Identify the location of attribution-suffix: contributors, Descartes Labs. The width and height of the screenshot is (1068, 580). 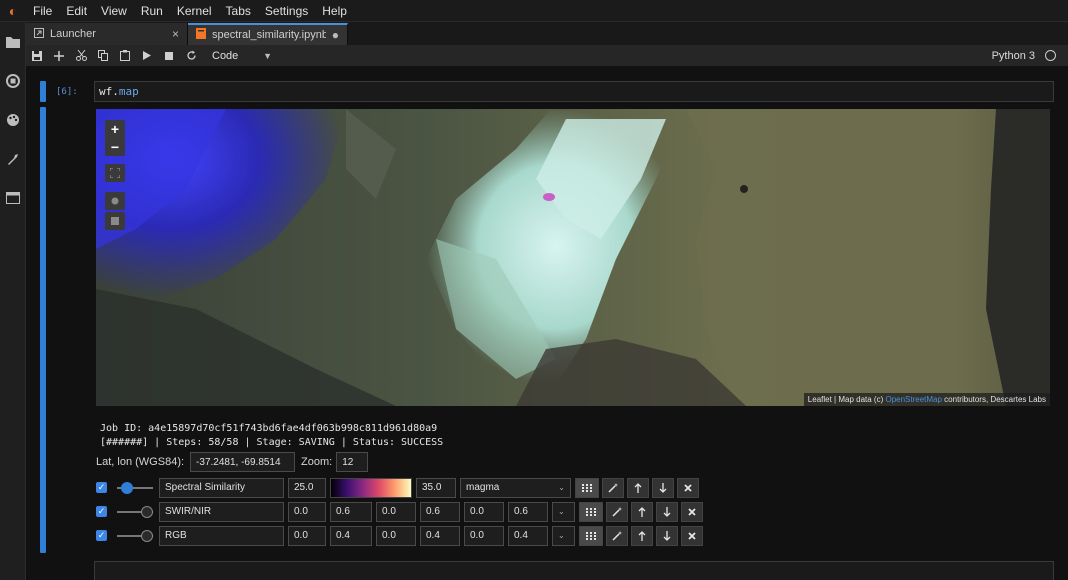
(993, 399).